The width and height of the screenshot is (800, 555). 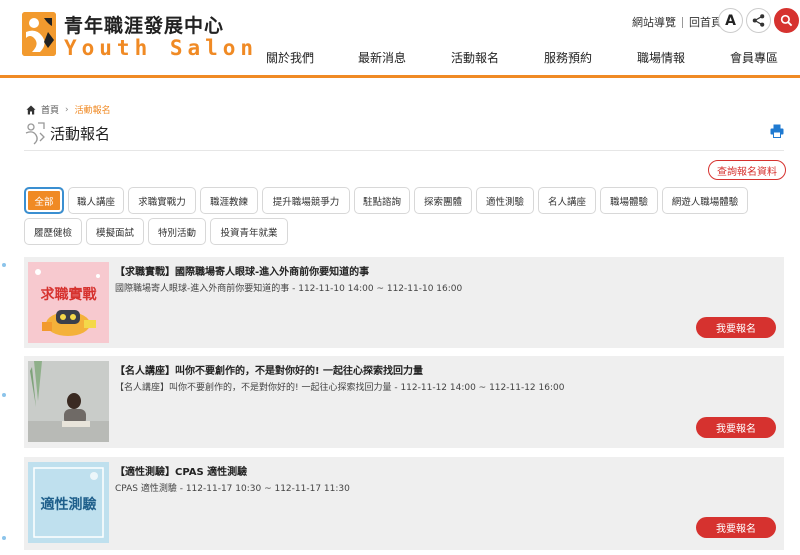 What do you see at coordinates (705, 22) in the screenshot?
I see `home-link: 回首頁` at bounding box center [705, 22].